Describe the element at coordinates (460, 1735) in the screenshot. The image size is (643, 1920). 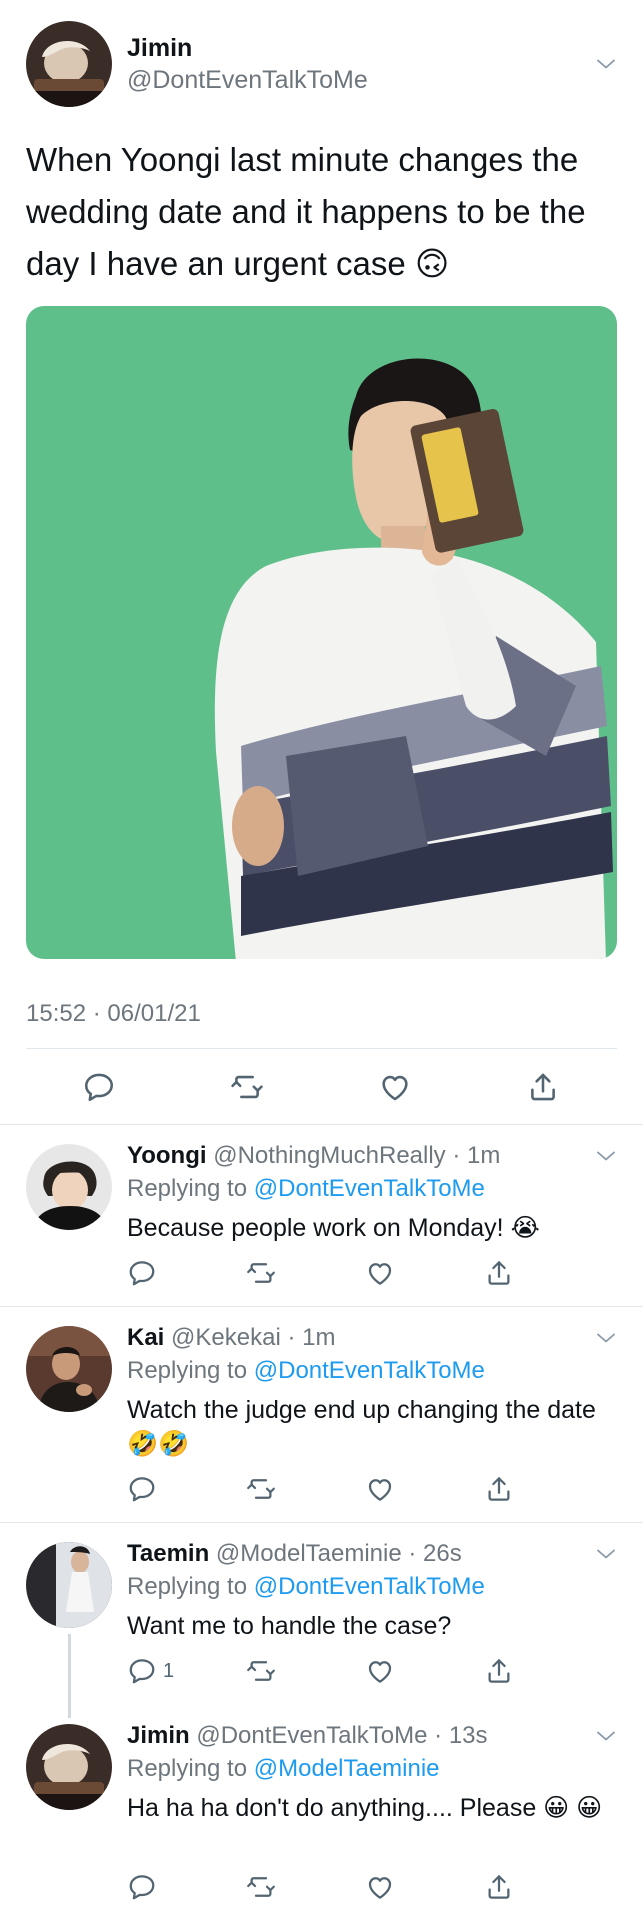
I see `reply-time: · 13s` at that location.